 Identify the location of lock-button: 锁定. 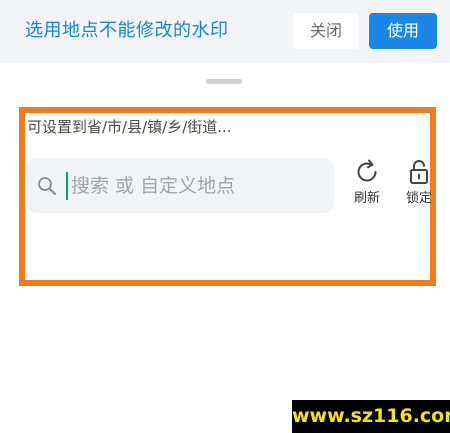
(419, 187).